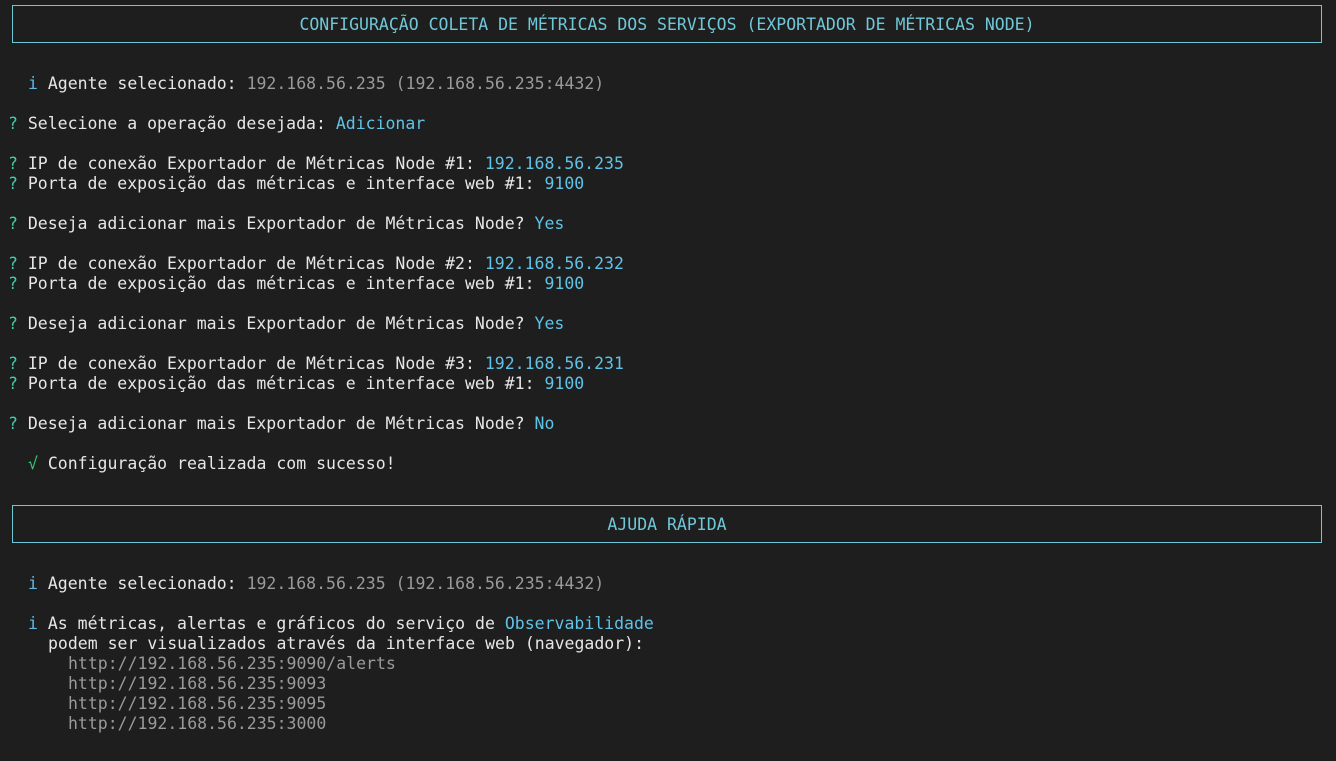 The height and width of the screenshot is (761, 1336). What do you see at coordinates (425, 583) in the screenshot?
I see `help-agent-value: 192.168.56.235 (192.168.56.235:4432)` at bounding box center [425, 583].